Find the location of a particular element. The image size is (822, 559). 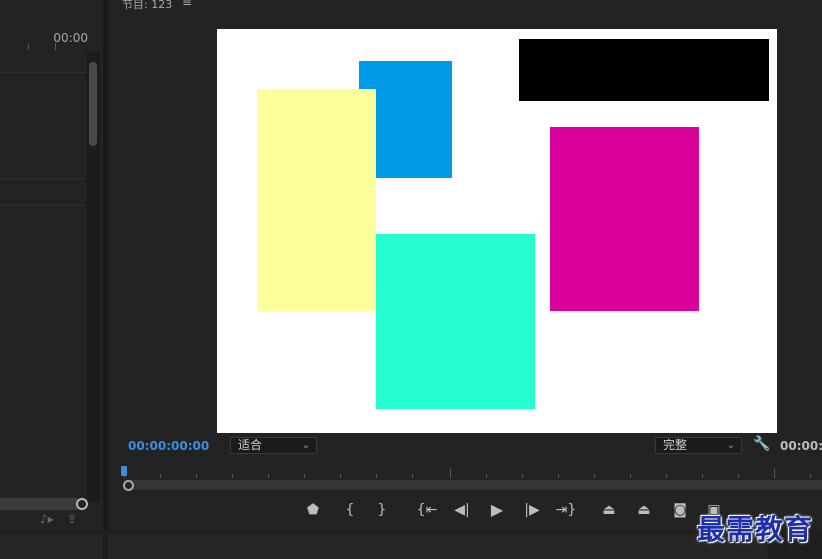

go-to-in-button: {⇤ is located at coordinates (427, 510).